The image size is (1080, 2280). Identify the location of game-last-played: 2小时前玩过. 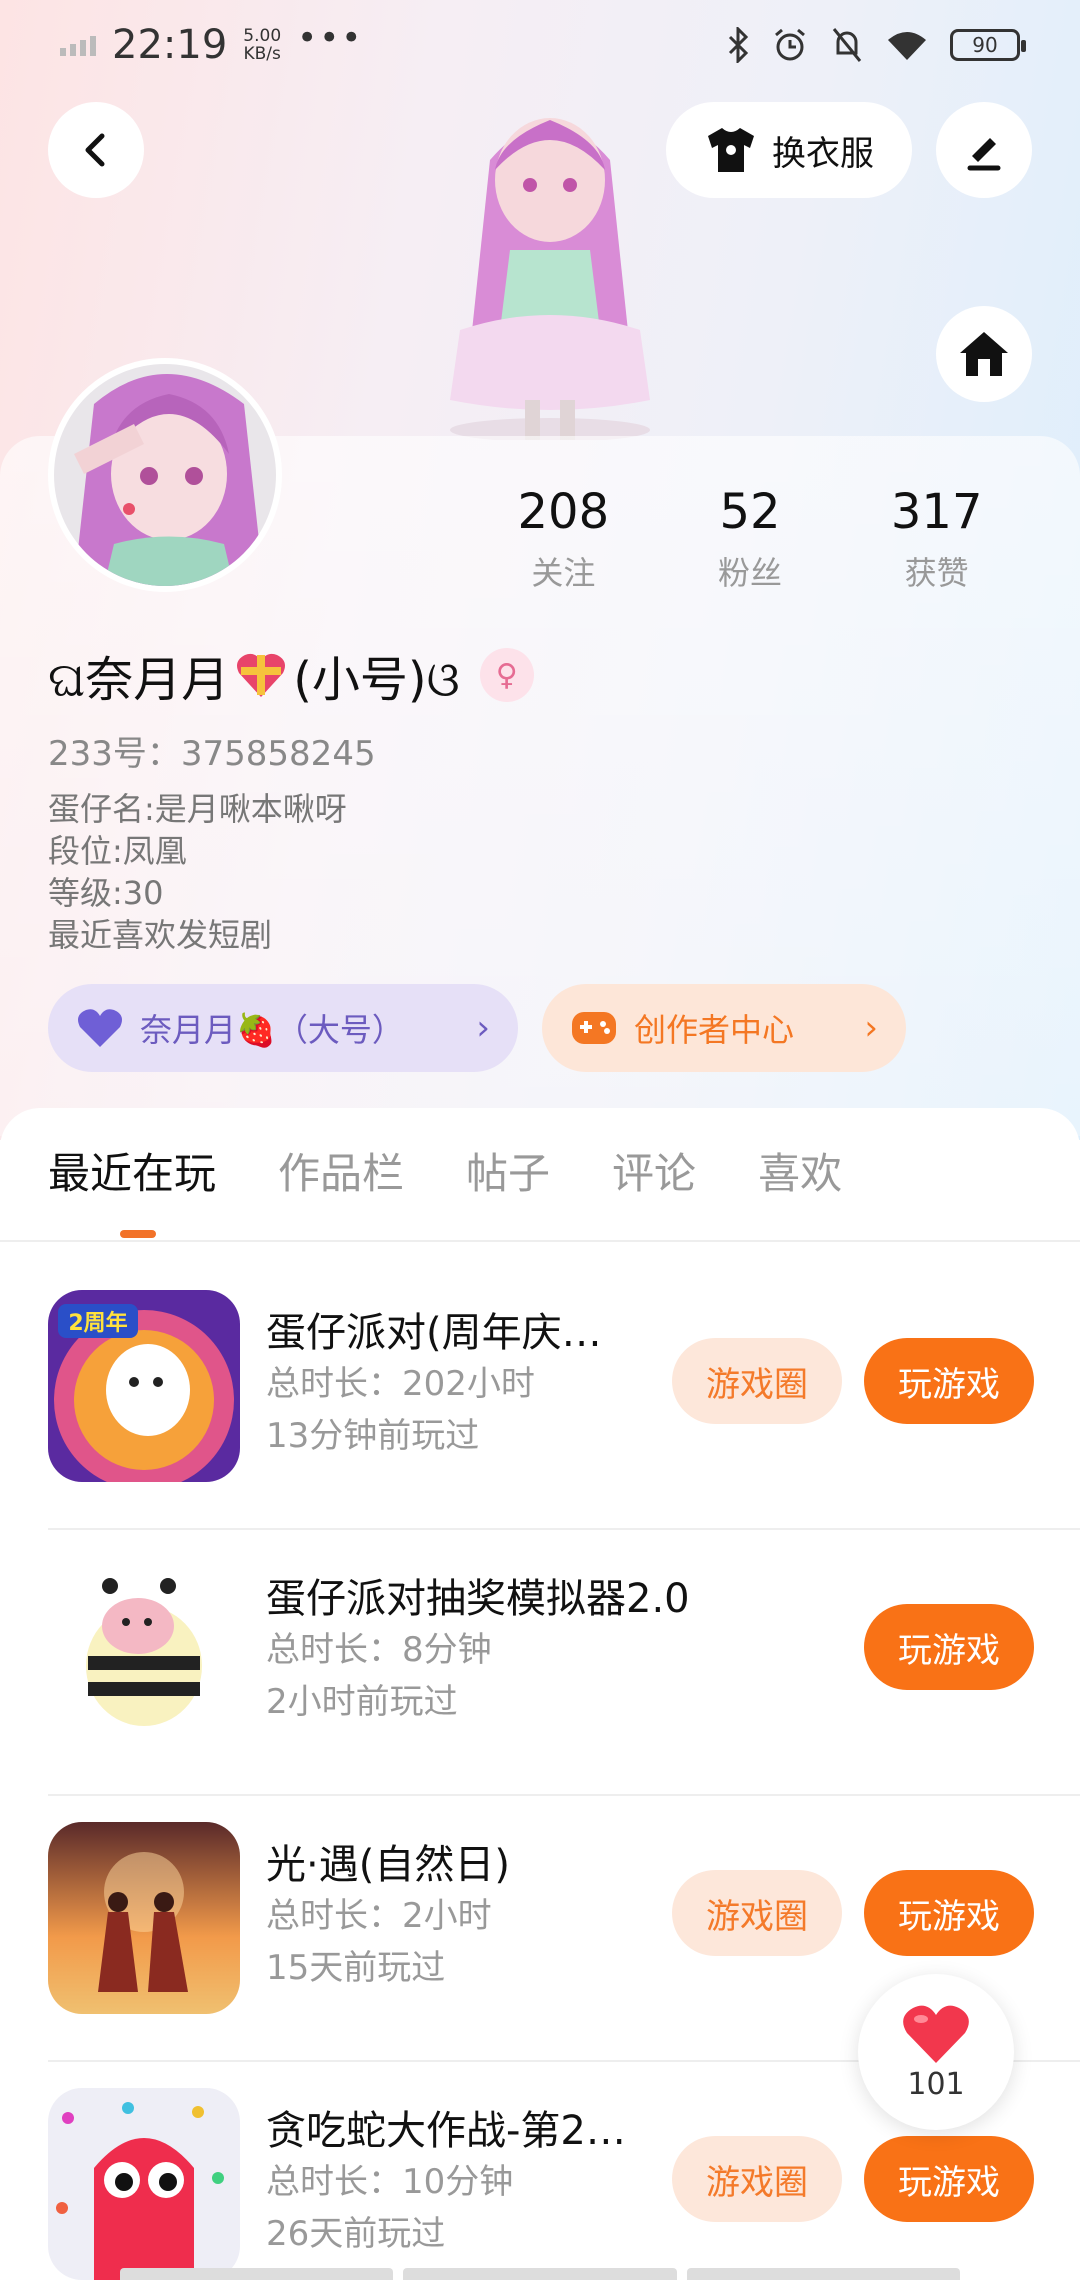
(362, 1702).